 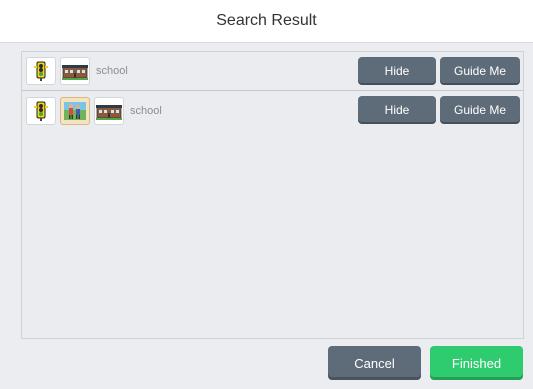 I want to click on crossing-guard-icon, so click(x=75, y=111).